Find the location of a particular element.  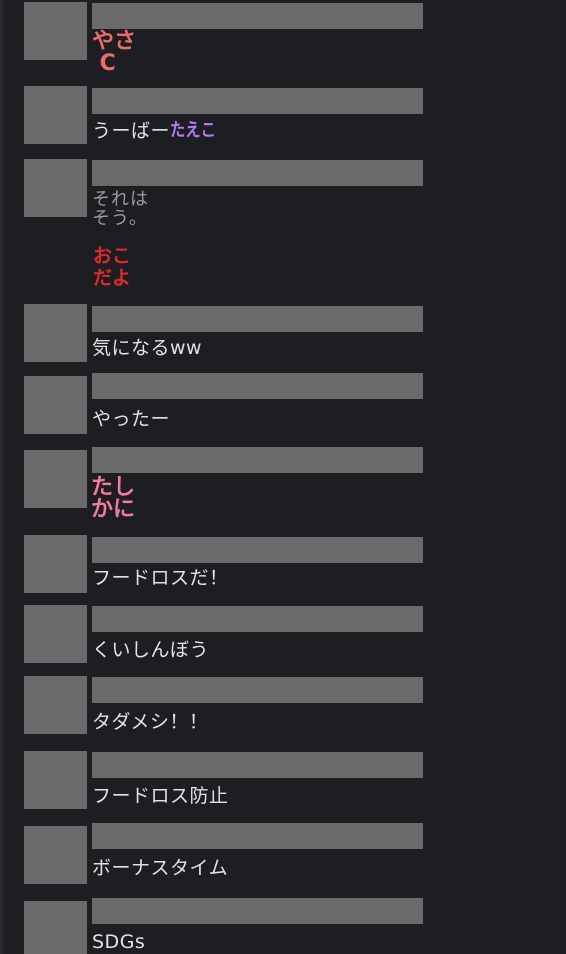

message-text: やったー is located at coordinates (131, 419).